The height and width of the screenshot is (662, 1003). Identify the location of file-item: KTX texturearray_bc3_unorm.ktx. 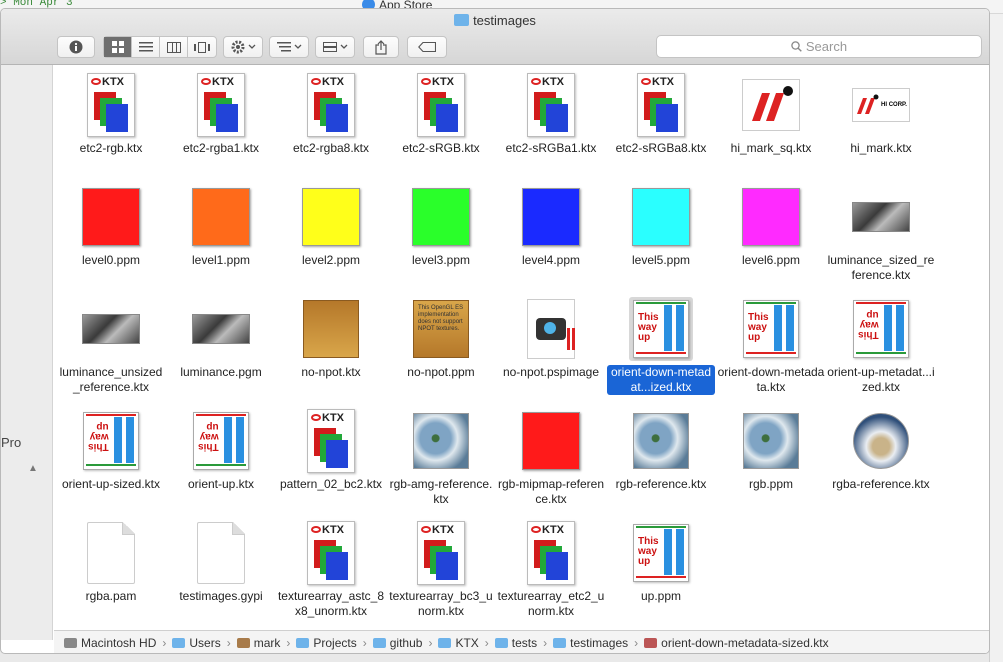
(441, 570).